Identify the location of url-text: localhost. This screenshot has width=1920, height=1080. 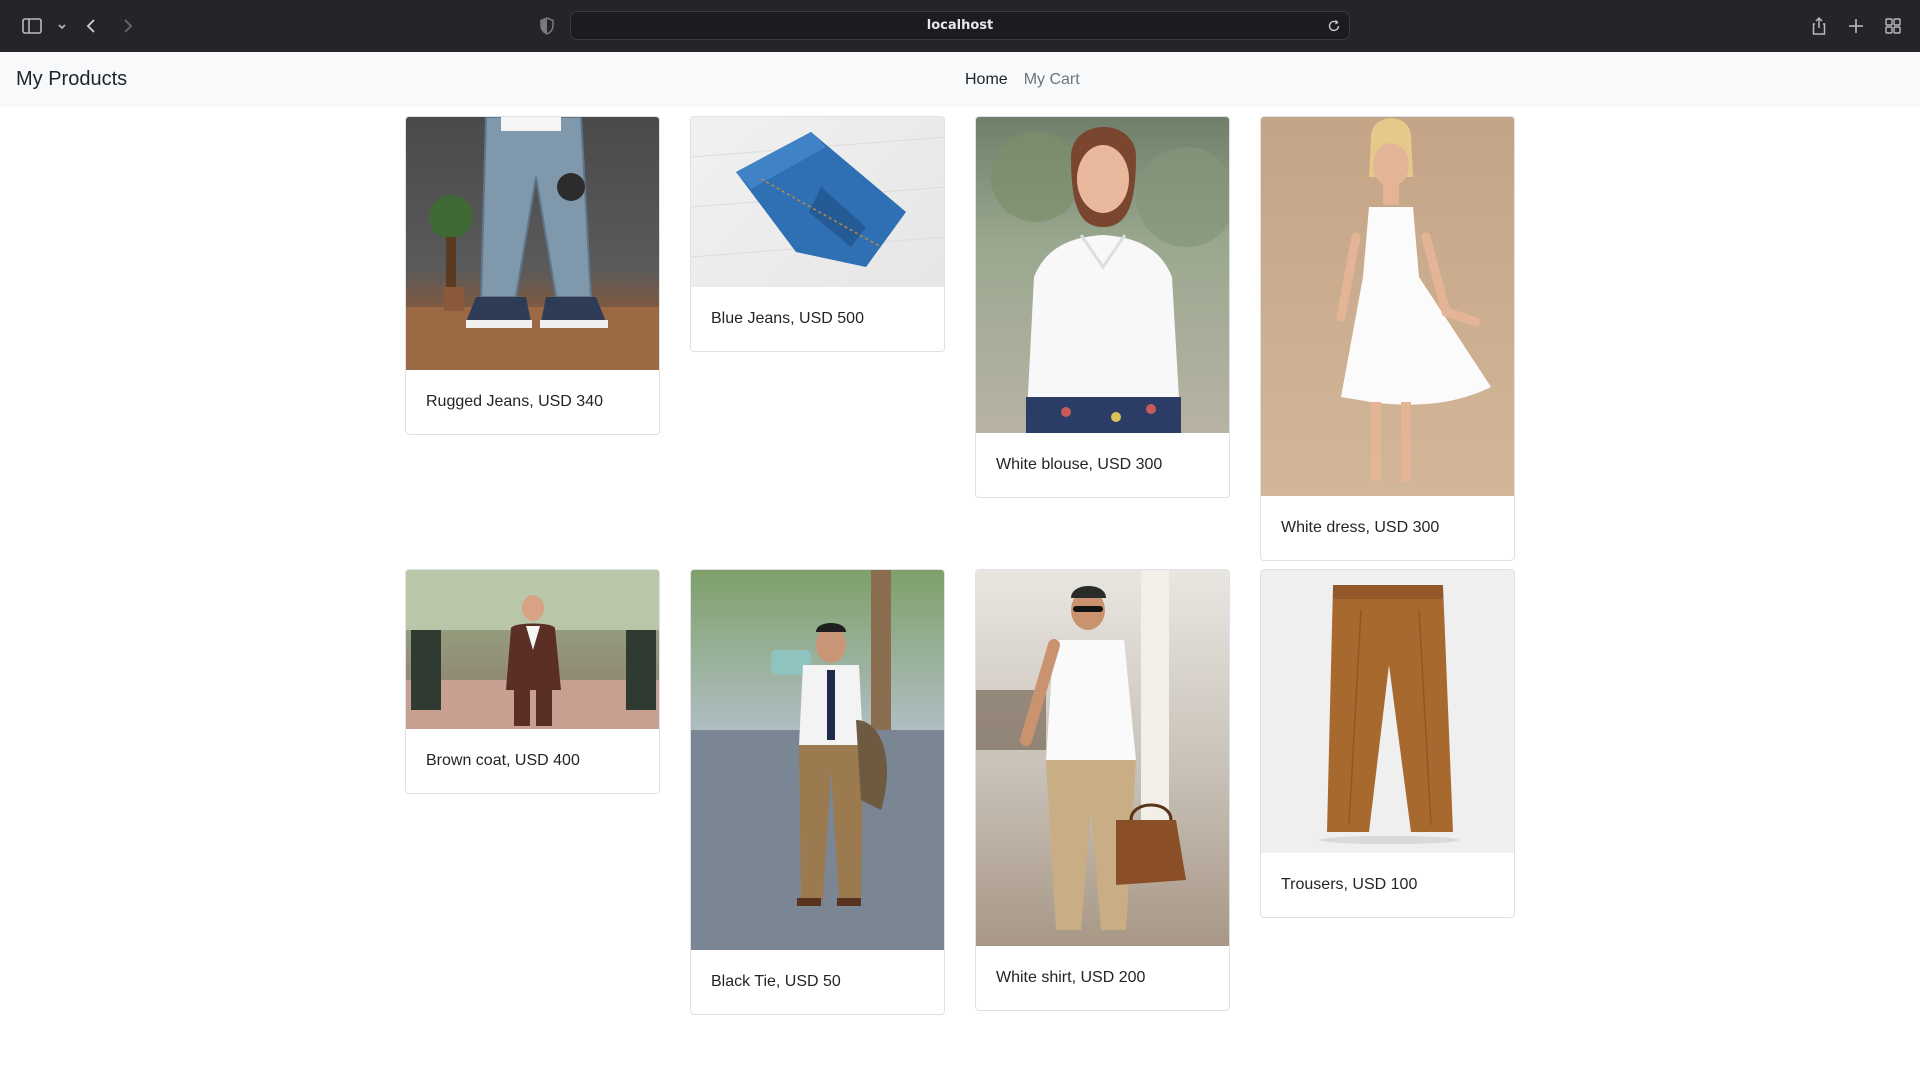
(960, 25).